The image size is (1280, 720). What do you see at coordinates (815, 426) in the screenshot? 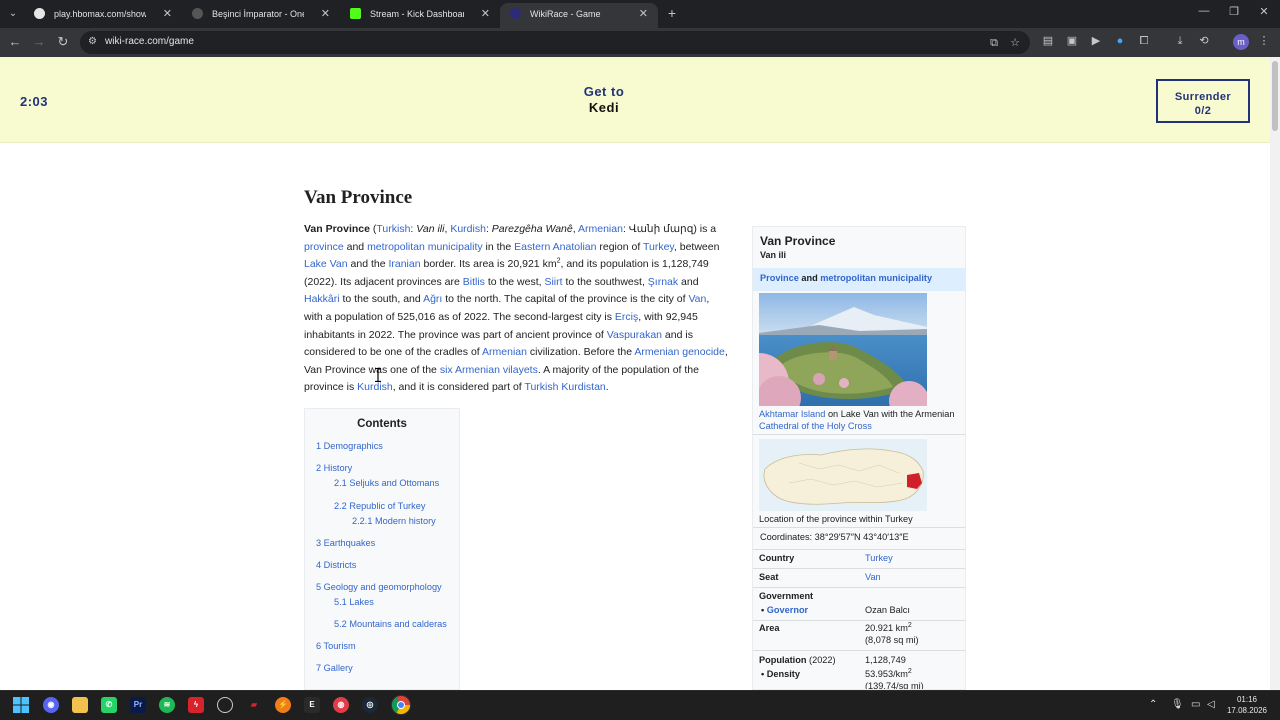
I see `link-cathedral-holy-cross: Cathedral of the Holy Cross` at bounding box center [815, 426].